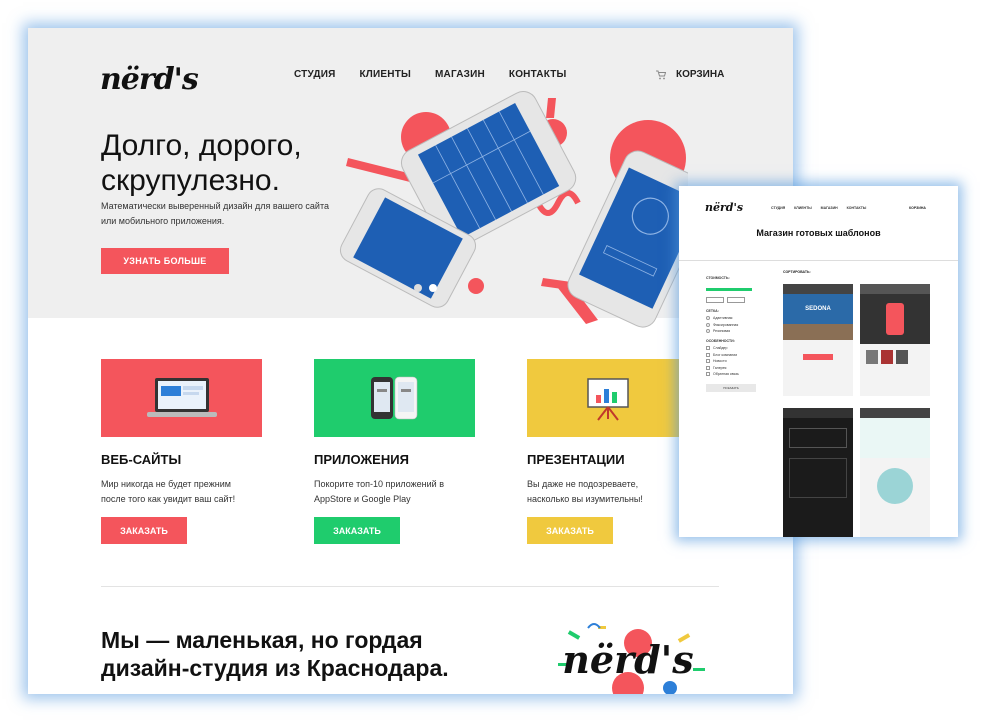 This screenshot has height=727, width=992. What do you see at coordinates (361, 459) in the screenshot?
I see `service-title: ПРИЛОЖЕНИЯ` at bounding box center [361, 459].